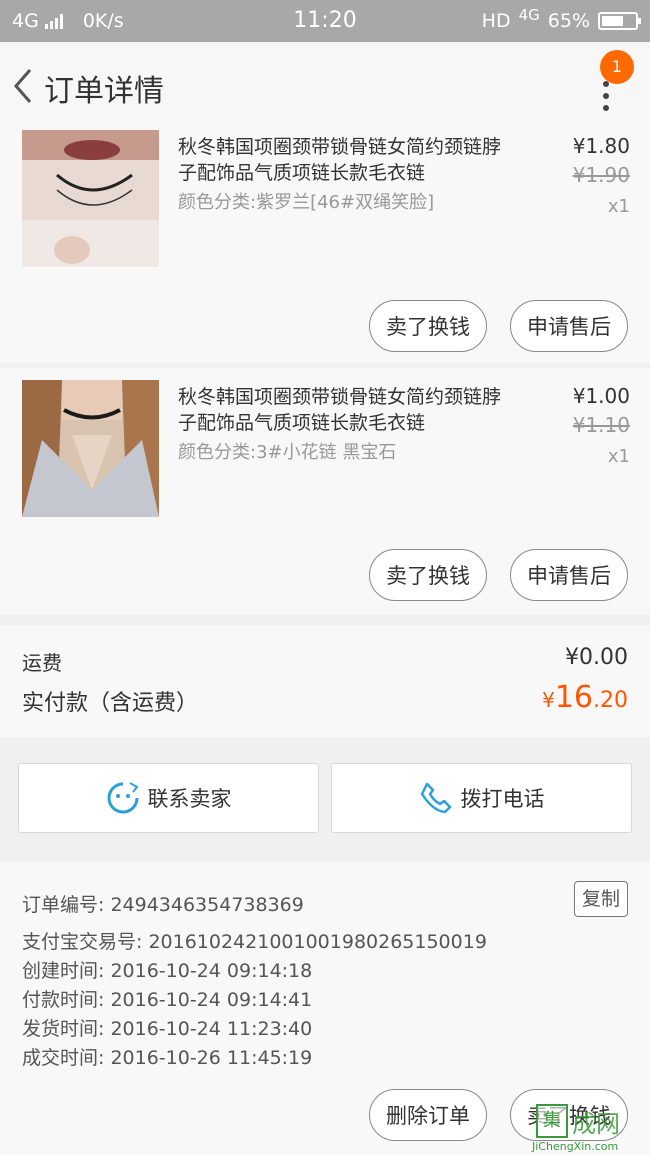  What do you see at coordinates (167, 1029) in the screenshot?
I see `shipped-time: 发货时间: 2016-10-24 11:23:40` at bounding box center [167, 1029].